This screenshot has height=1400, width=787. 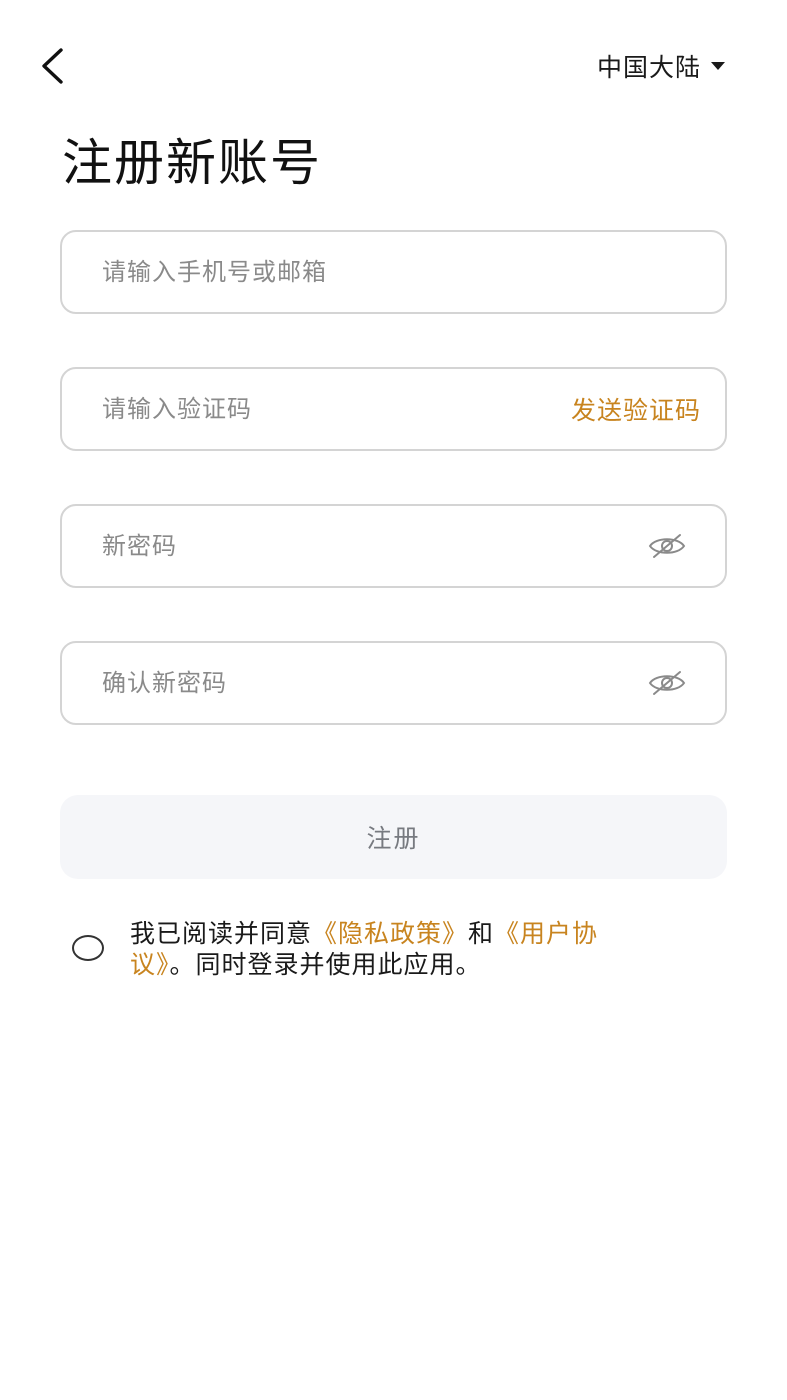 What do you see at coordinates (374, 683) in the screenshot?
I see `confirm-password-input` at bounding box center [374, 683].